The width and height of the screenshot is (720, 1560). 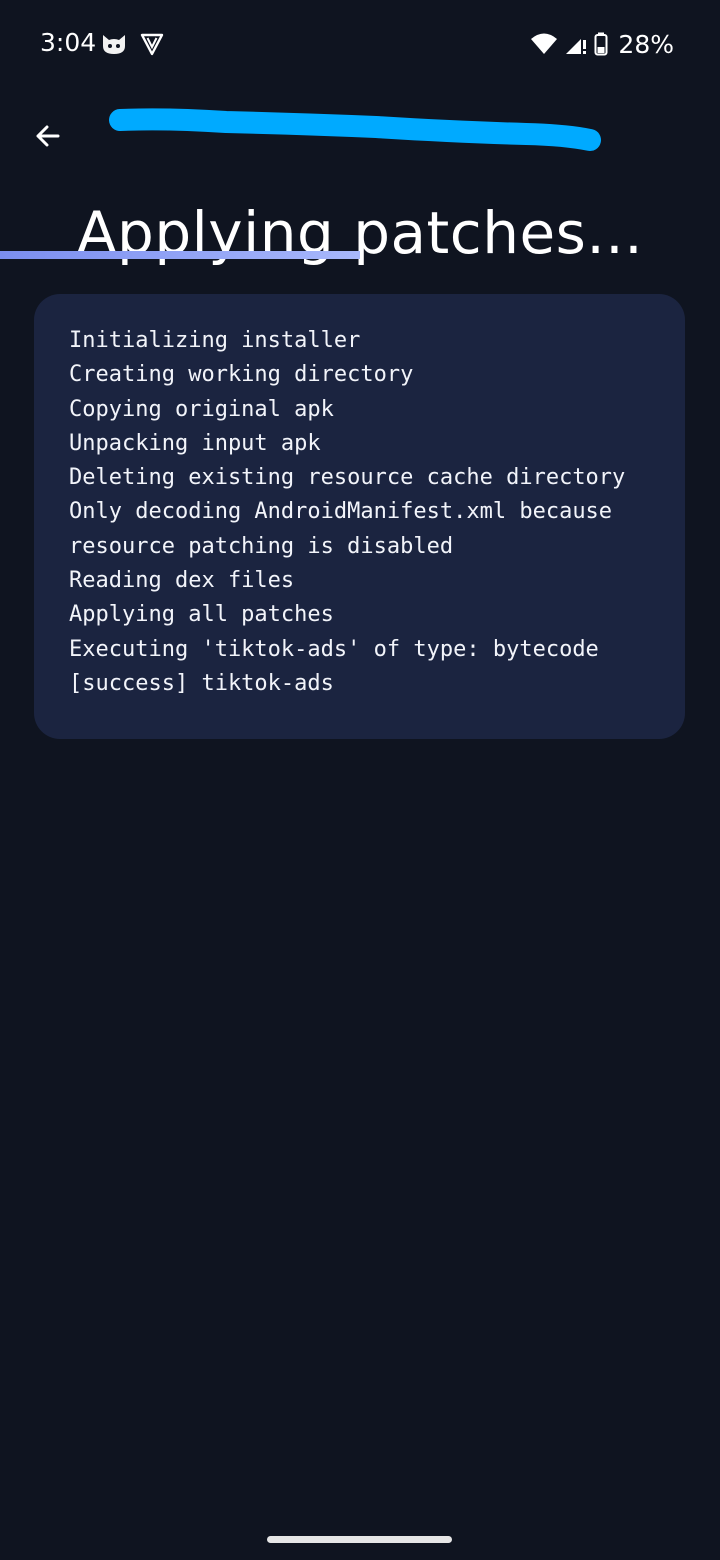 What do you see at coordinates (334, 649) in the screenshot?
I see `log-line: Executing 'tiktok-ads' of type: bytecode` at bounding box center [334, 649].